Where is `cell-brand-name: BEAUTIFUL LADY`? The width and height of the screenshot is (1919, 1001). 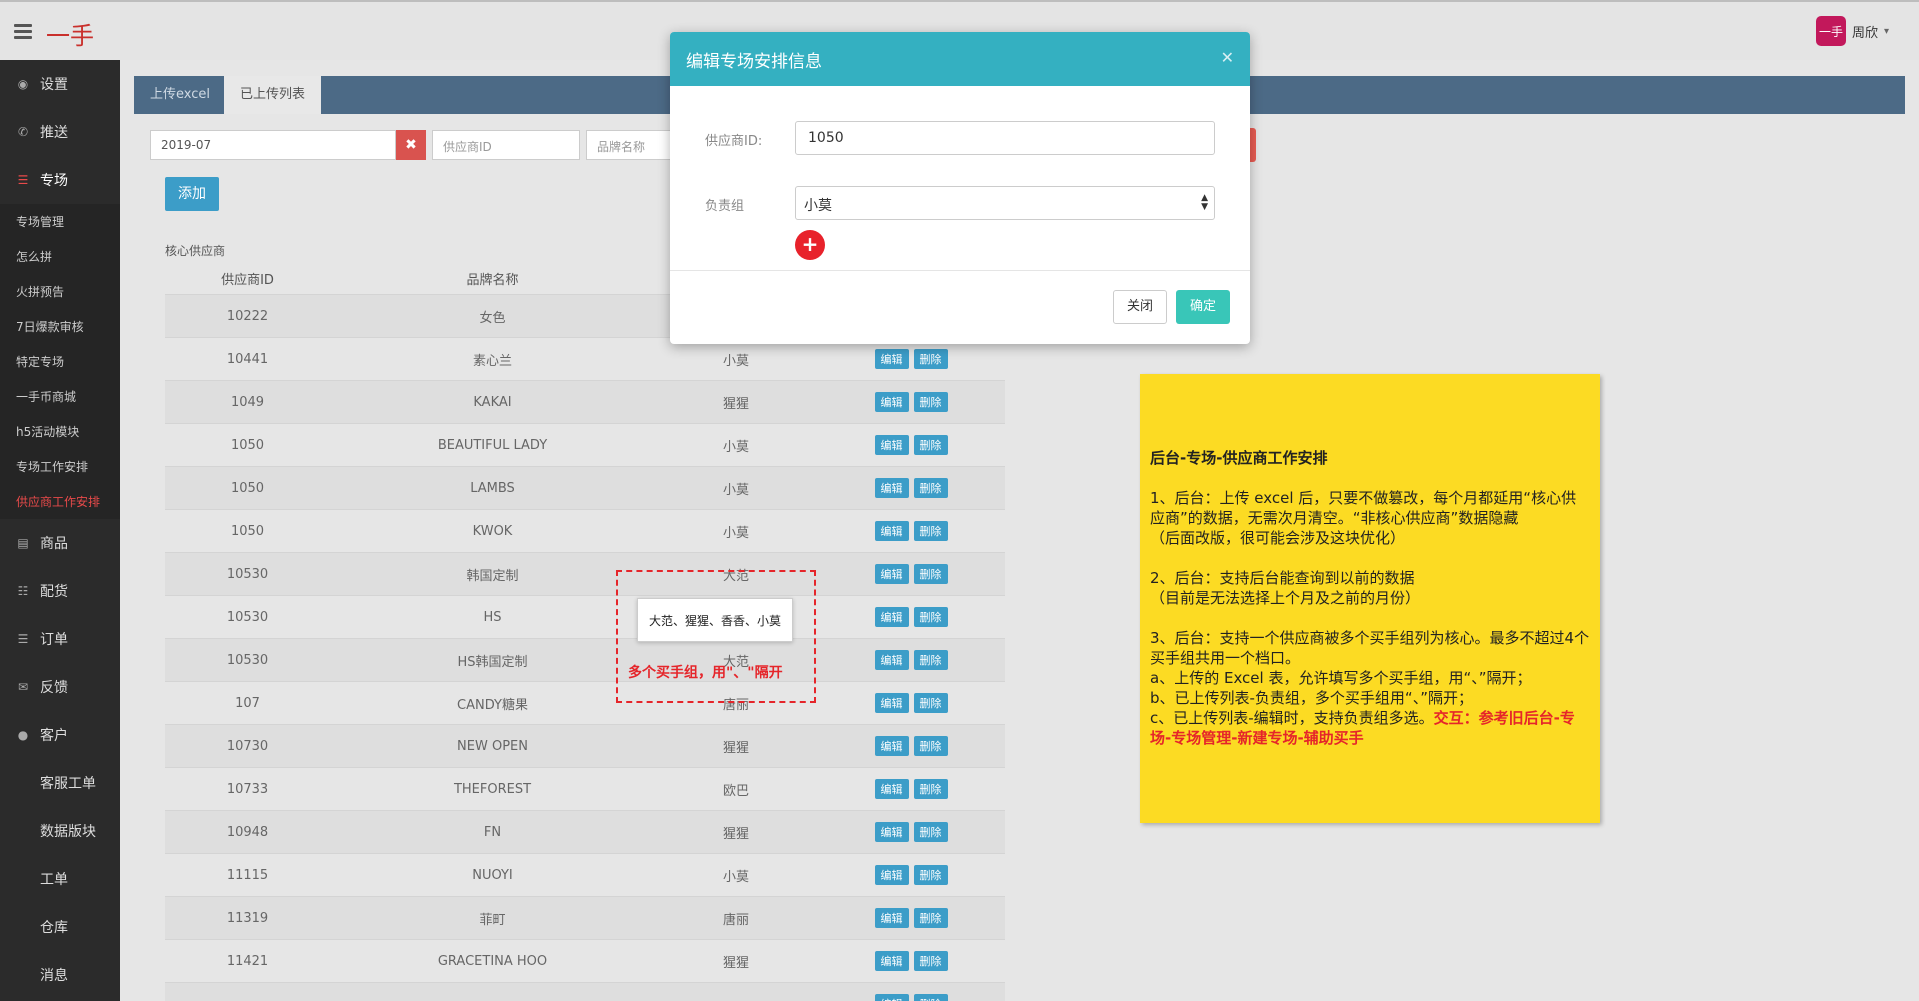
cell-brand-name: BEAUTIFUL LADY is located at coordinates (492, 445).